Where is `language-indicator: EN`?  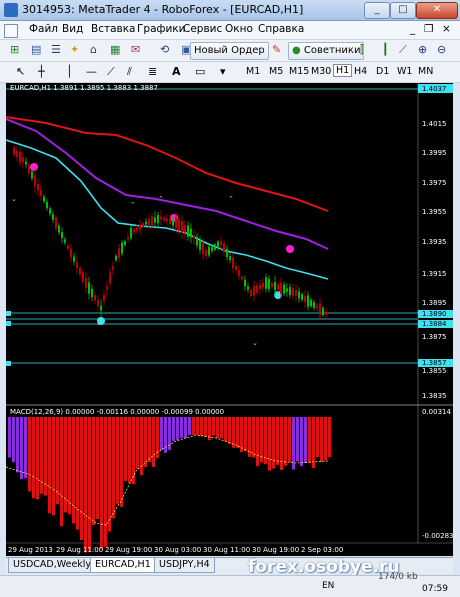 language-indicator: EN is located at coordinates (328, 586).